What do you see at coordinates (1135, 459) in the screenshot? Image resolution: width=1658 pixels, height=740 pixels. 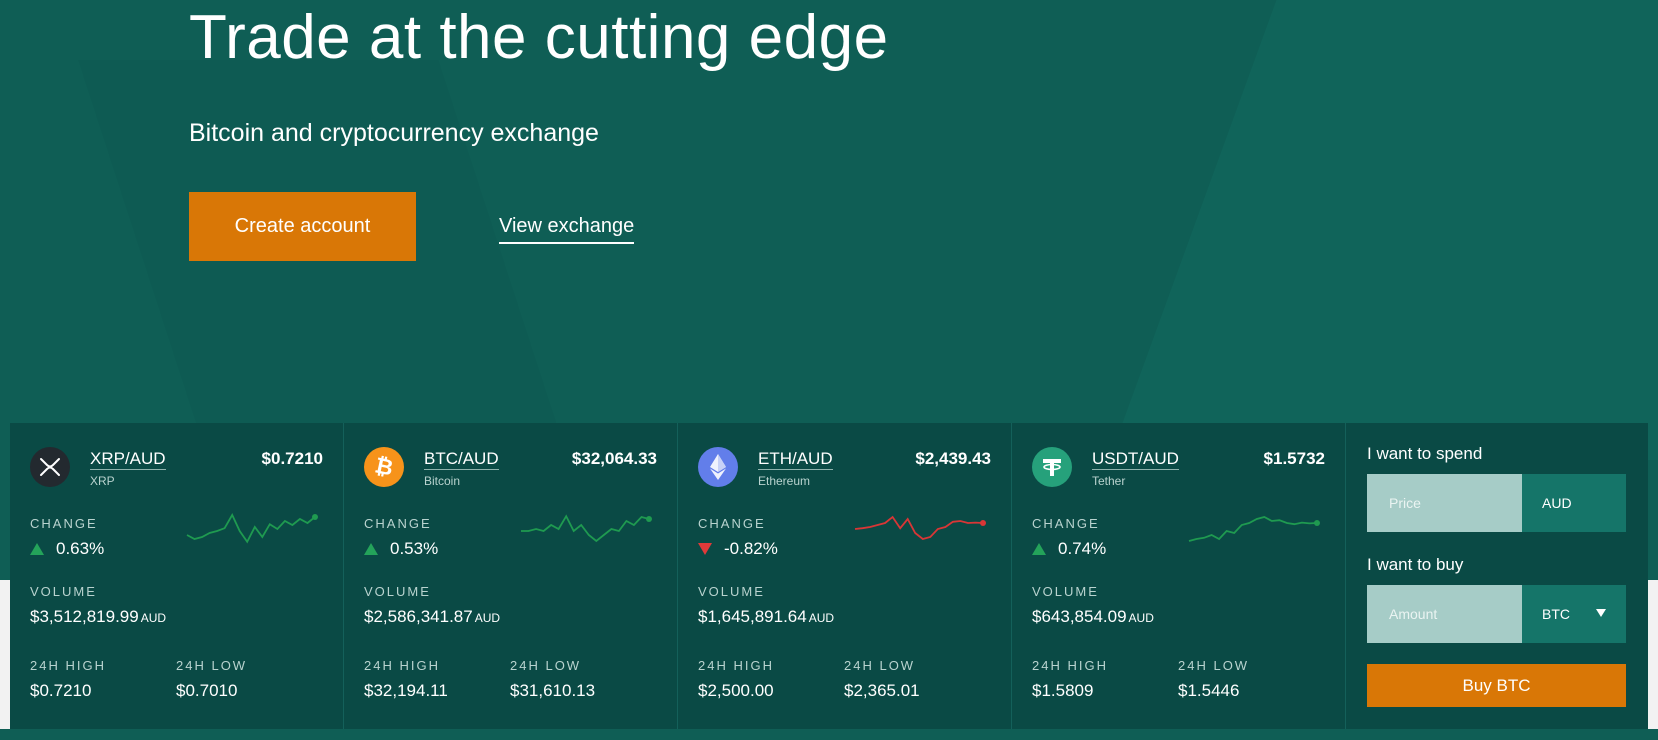 I see `market-pair-link: USDT/AUD` at bounding box center [1135, 459].